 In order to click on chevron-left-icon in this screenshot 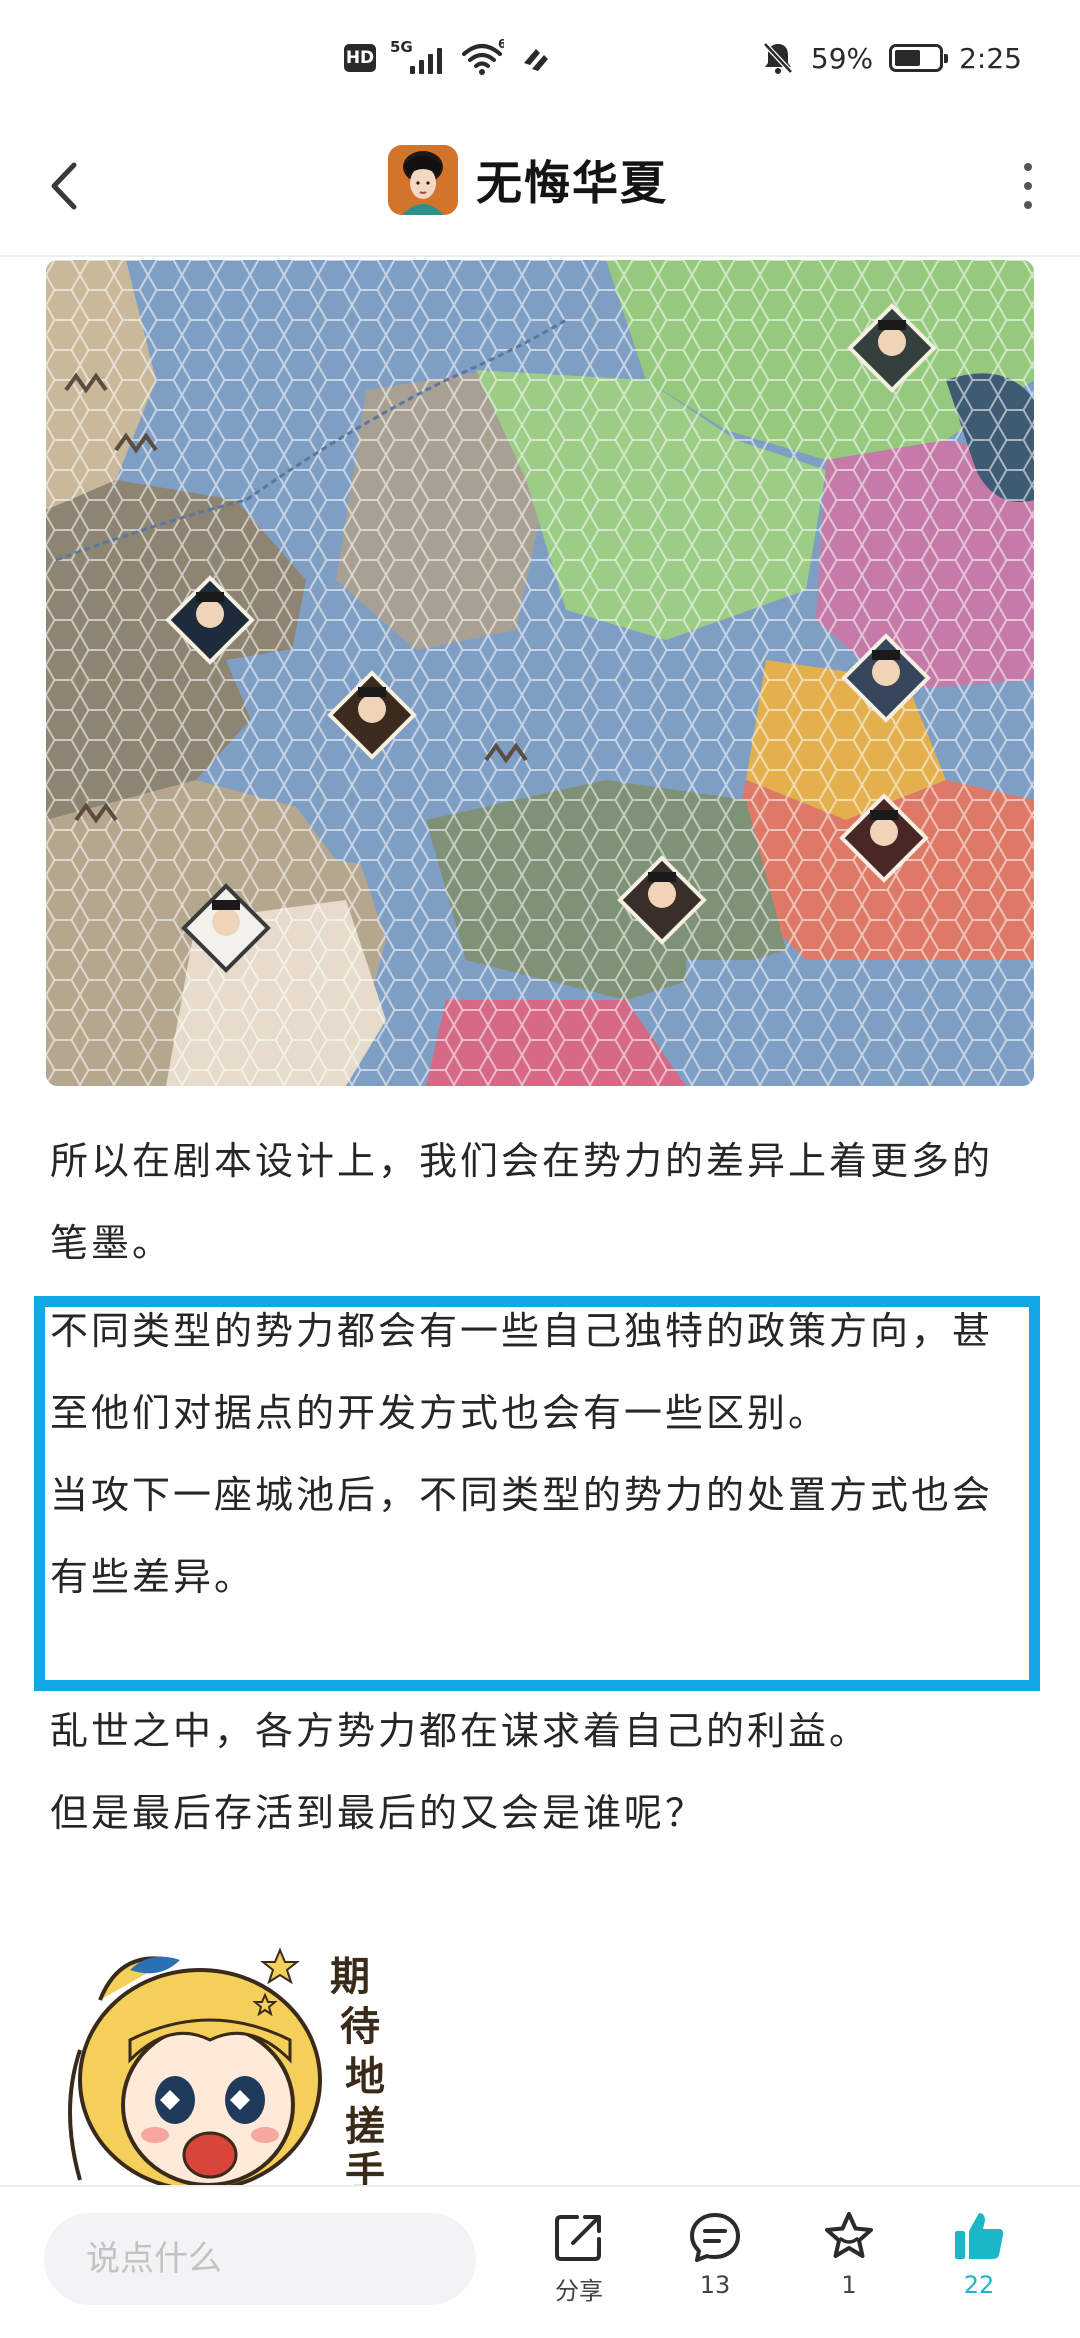, I will do `click(64, 186)`.